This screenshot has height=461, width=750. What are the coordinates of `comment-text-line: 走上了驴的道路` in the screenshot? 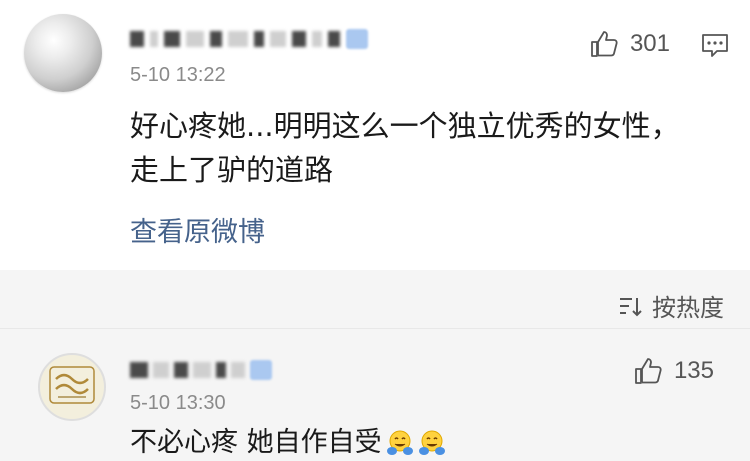 It's located at (232, 170).